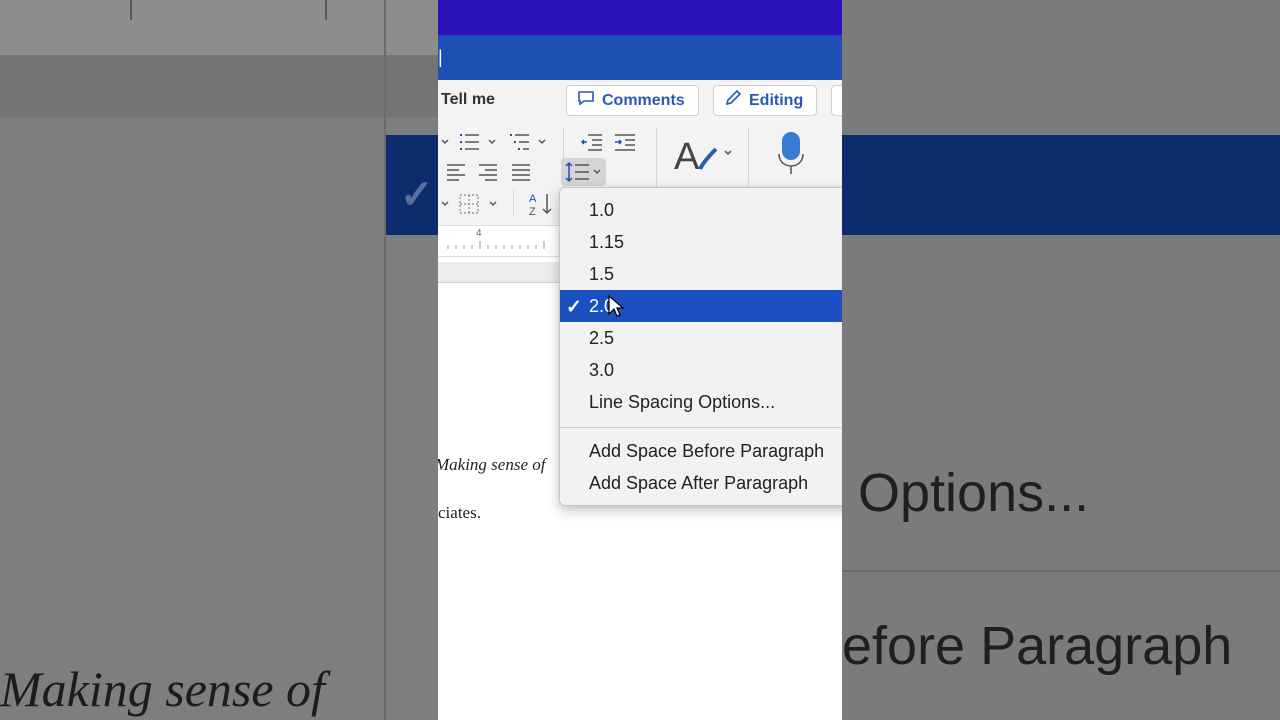 This screenshot has height=720, width=1280. Describe the element at coordinates (521, 172) in the screenshot. I see `justify-icon` at that location.